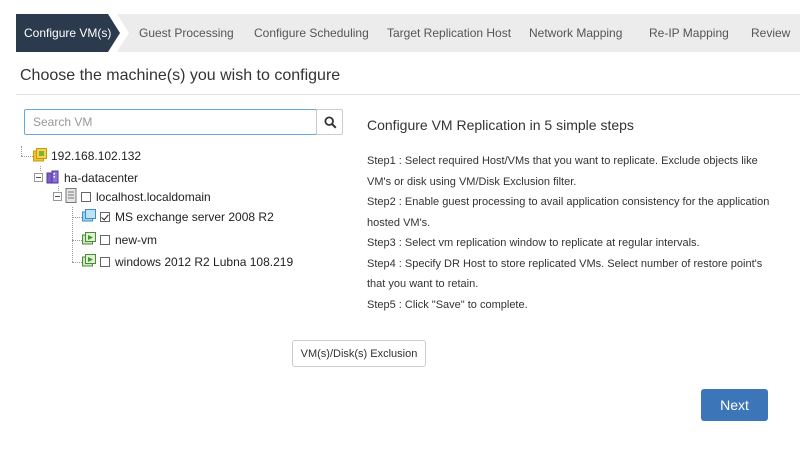 This screenshot has width=800, height=450. Describe the element at coordinates (96, 156) in the screenshot. I see `tree-item-label: 192.168.102.132` at that location.